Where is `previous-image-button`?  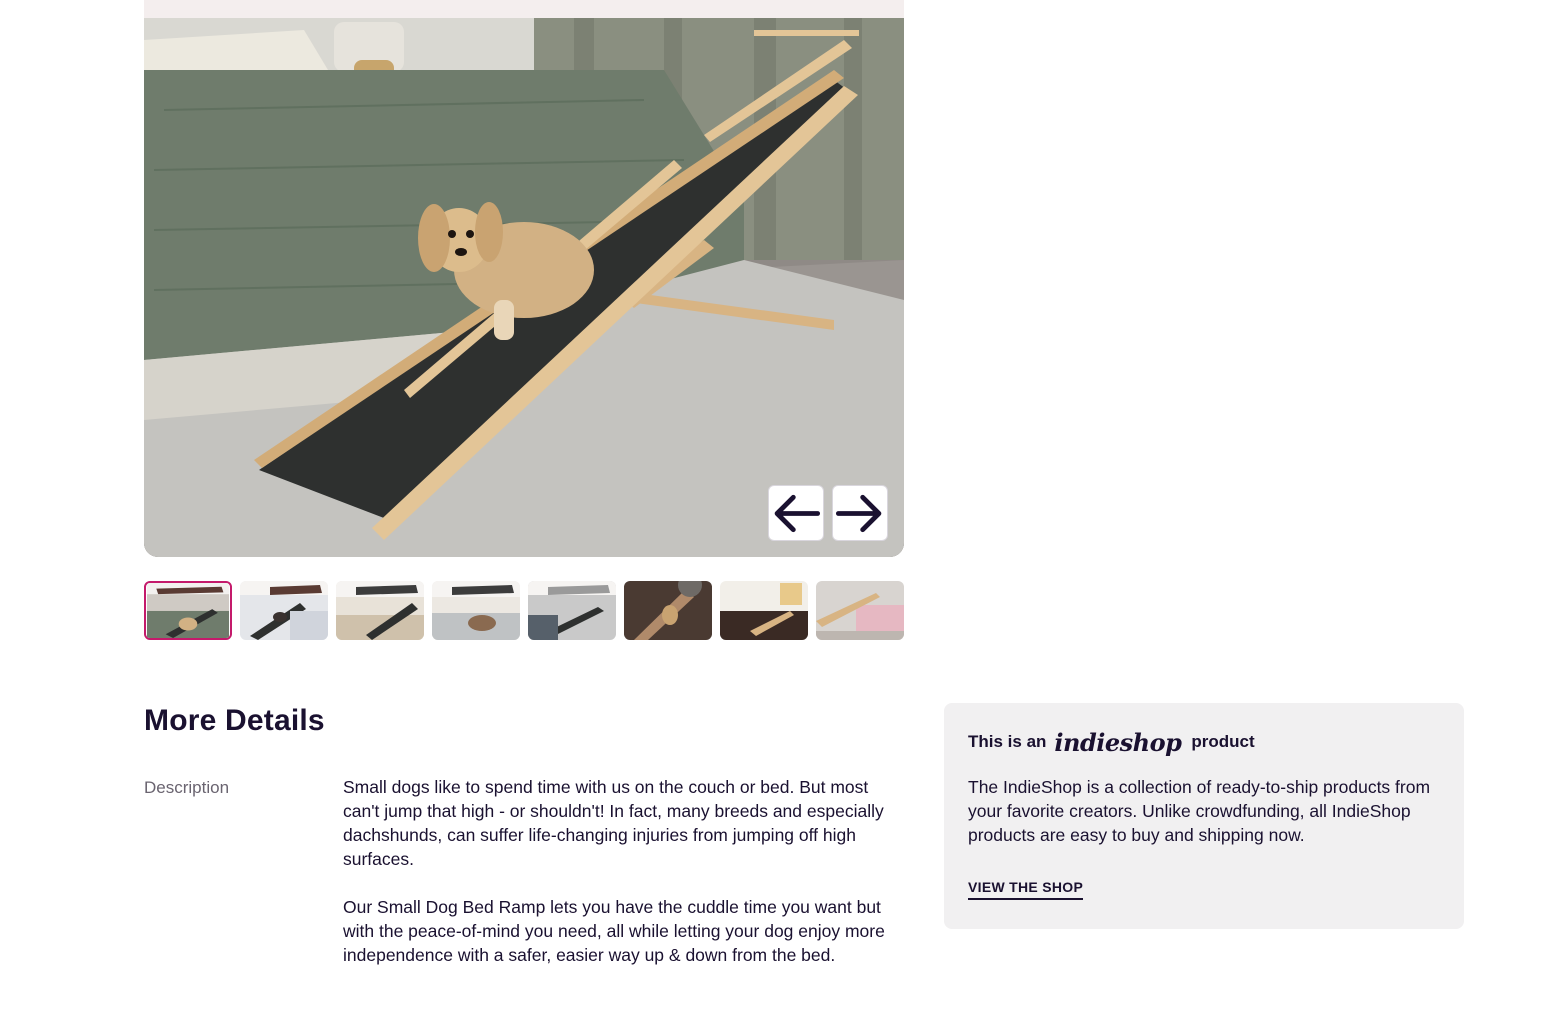 previous-image-button is located at coordinates (796, 513).